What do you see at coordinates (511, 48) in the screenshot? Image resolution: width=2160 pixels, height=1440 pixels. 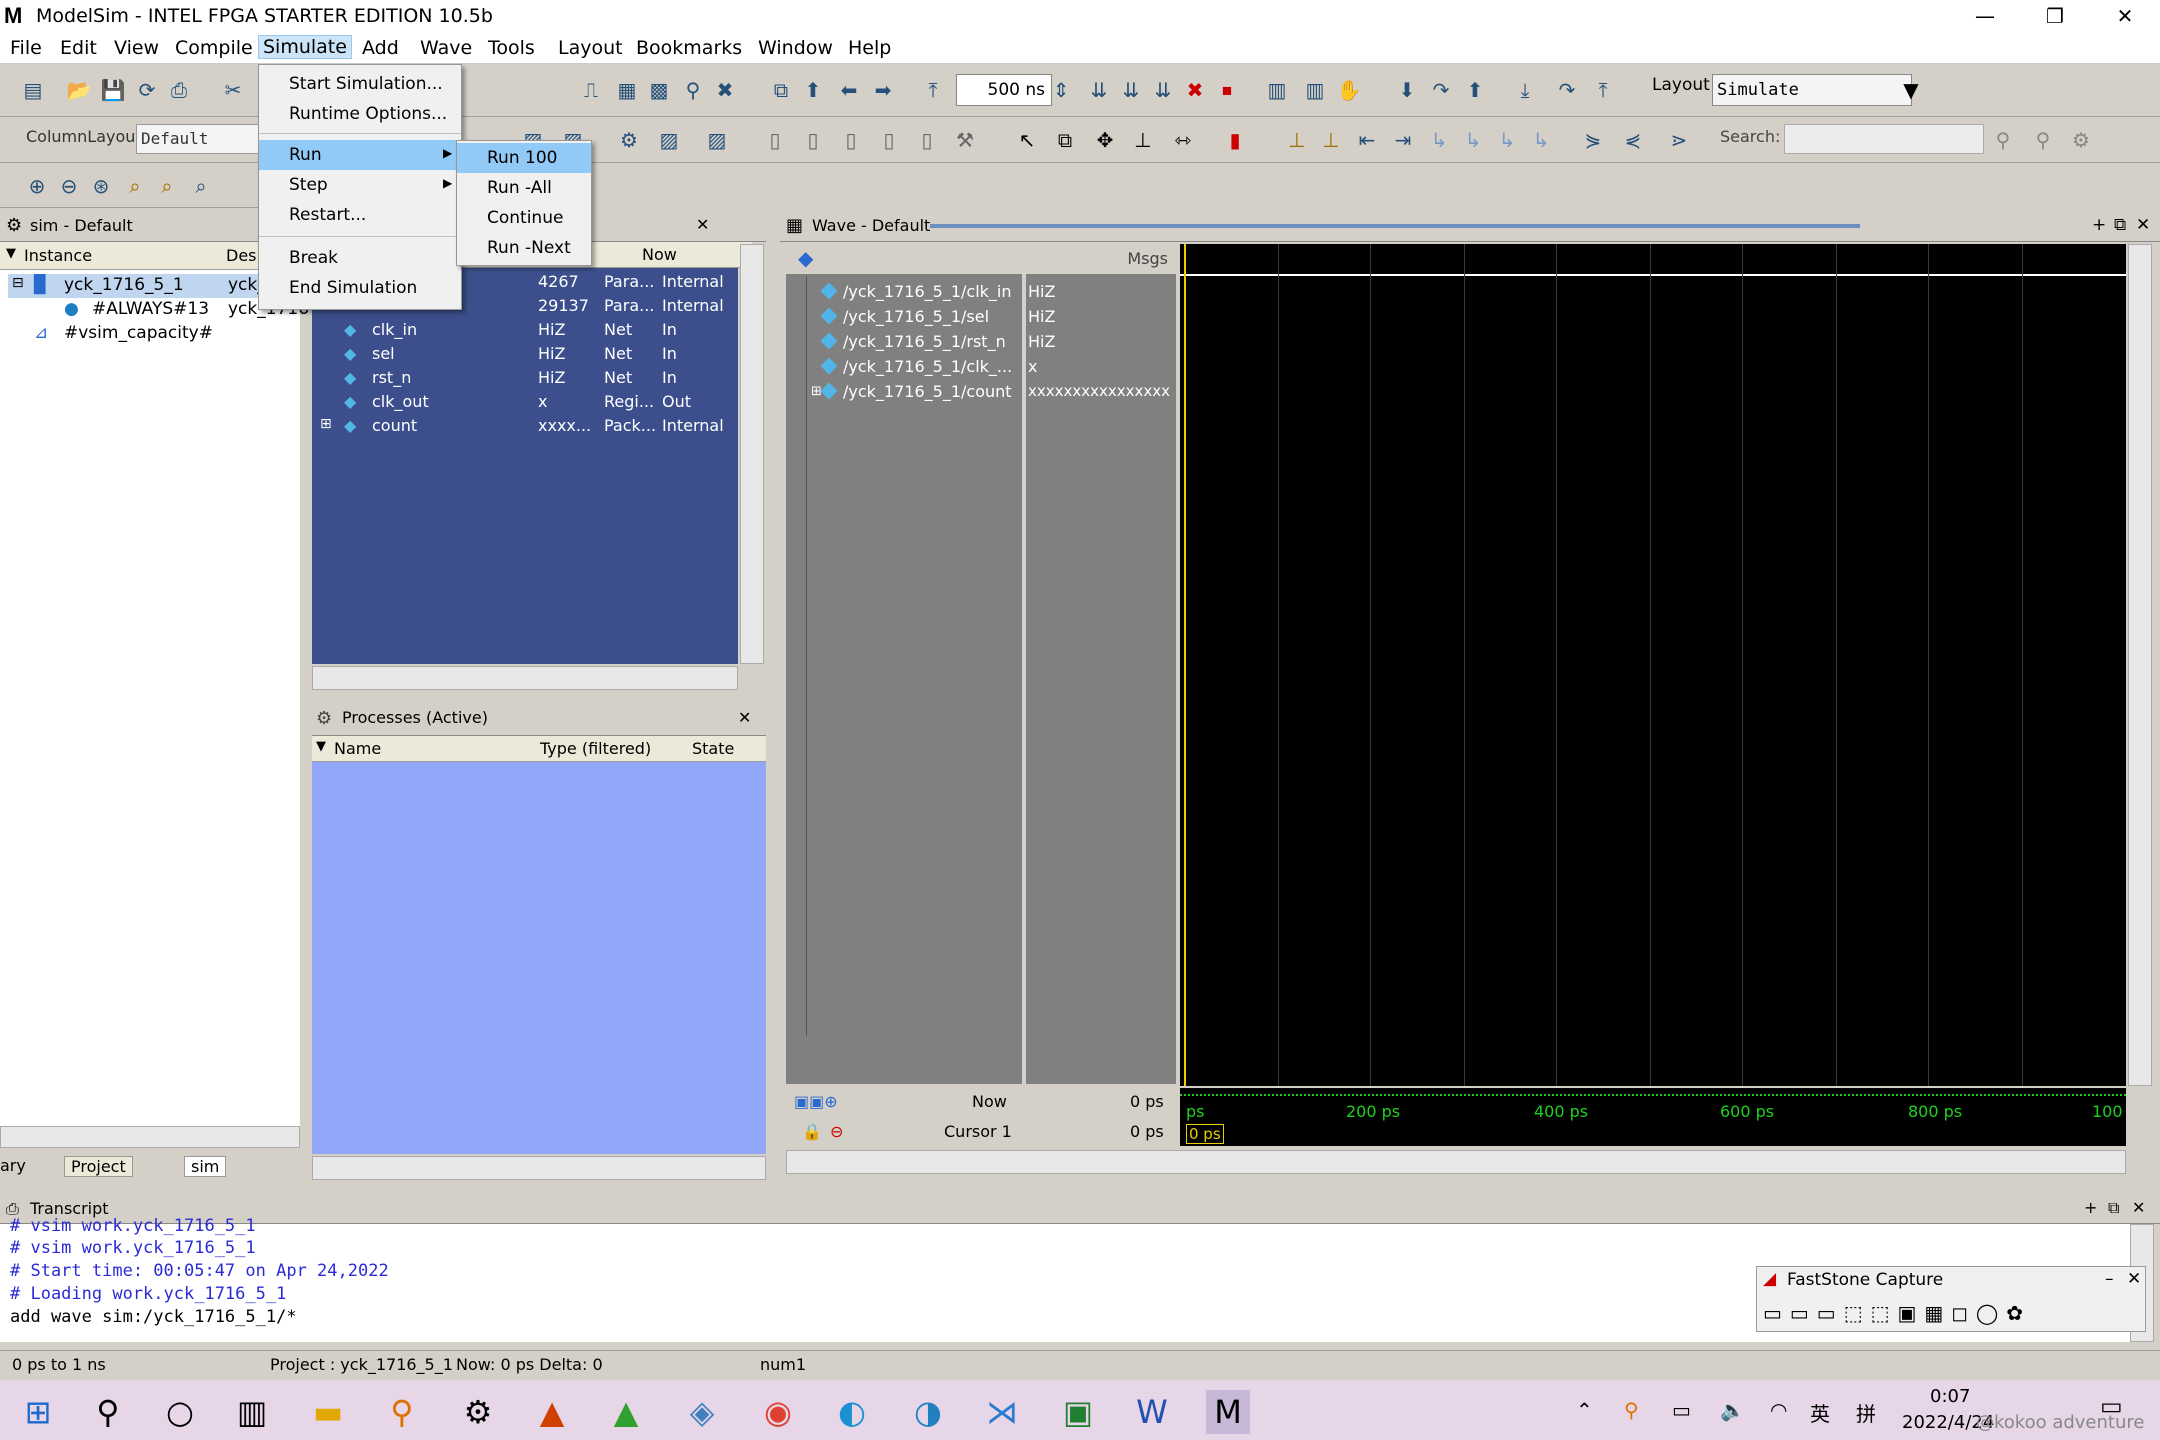 I see `menu-tools: Tools` at bounding box center [511, 48].